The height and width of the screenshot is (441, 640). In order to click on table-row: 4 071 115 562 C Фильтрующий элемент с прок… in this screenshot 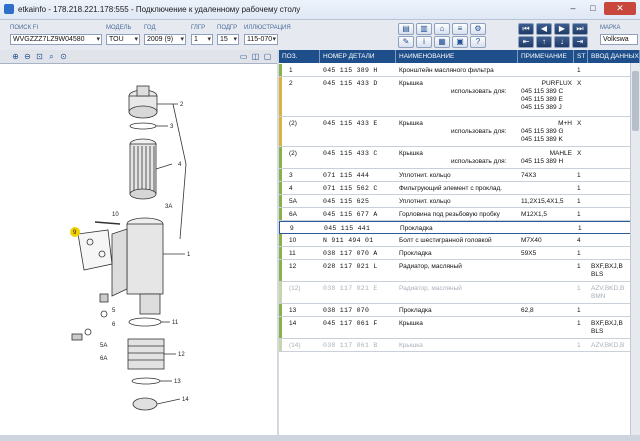, I will do `click(459, 188)`.